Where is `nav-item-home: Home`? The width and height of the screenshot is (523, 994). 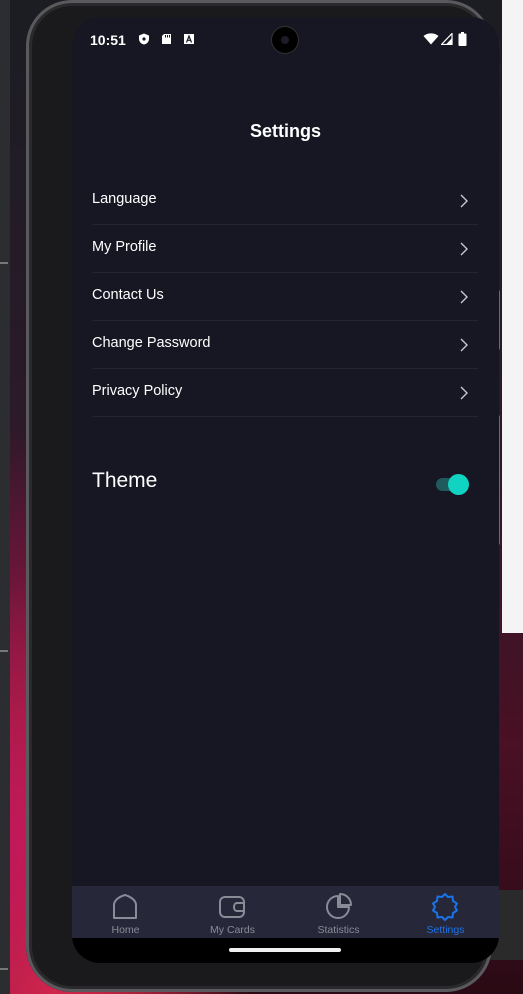 nav-item-home: Home is located at coordinates (125, 912).